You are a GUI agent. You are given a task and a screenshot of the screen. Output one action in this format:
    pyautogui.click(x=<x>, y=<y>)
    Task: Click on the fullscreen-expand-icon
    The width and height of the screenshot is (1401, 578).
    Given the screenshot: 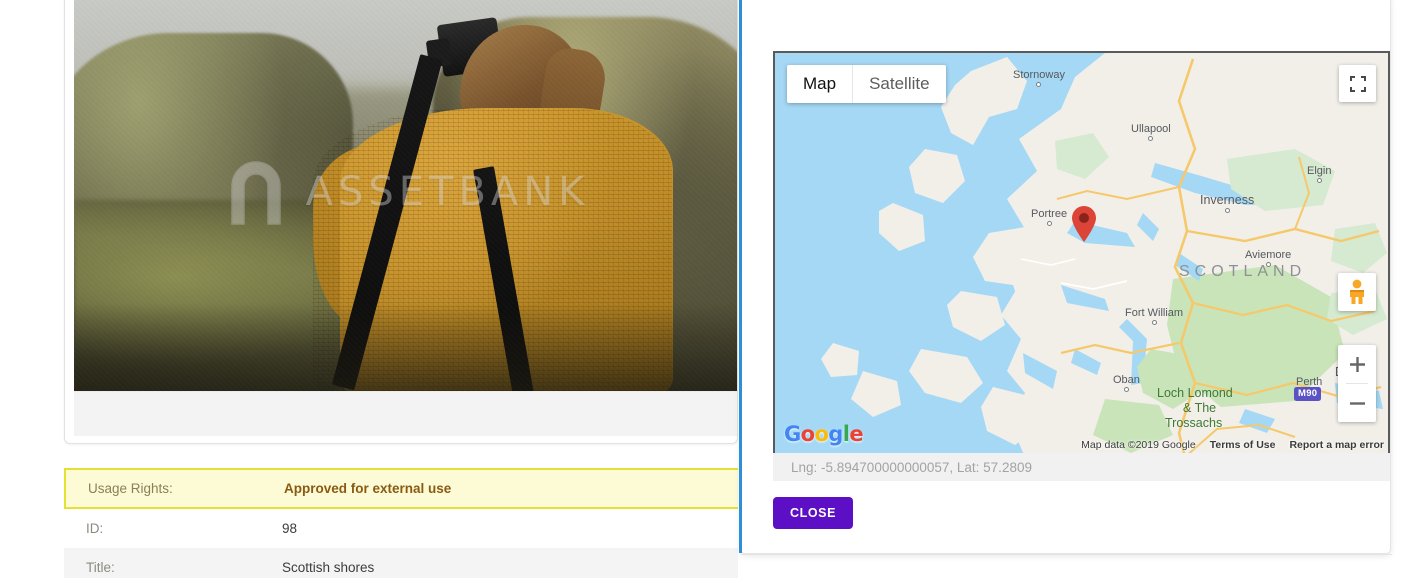 What is the action you would take?
    pyautogui.click(x=1357, y=83)
    